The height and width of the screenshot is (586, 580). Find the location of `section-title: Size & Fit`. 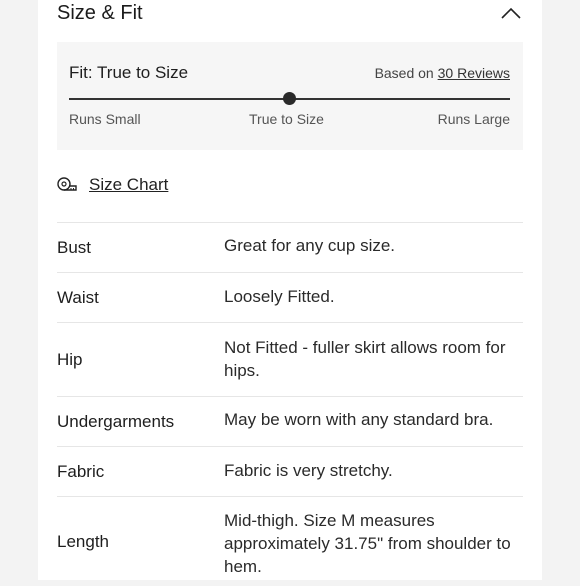

section-title: Size & Fit is located at coordinates (100, 13).